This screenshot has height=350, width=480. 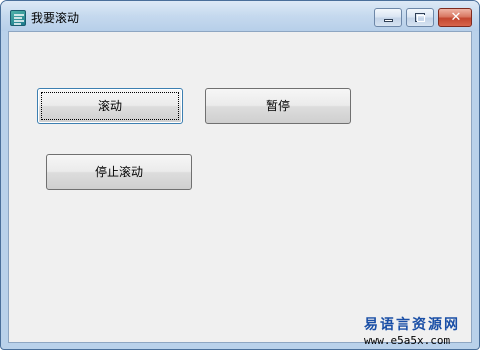 What do you see at coordinates (240, 16) in the screenshot?
I see `title-bar: 我要滚动 ✕` at bounding box center [240, 16].